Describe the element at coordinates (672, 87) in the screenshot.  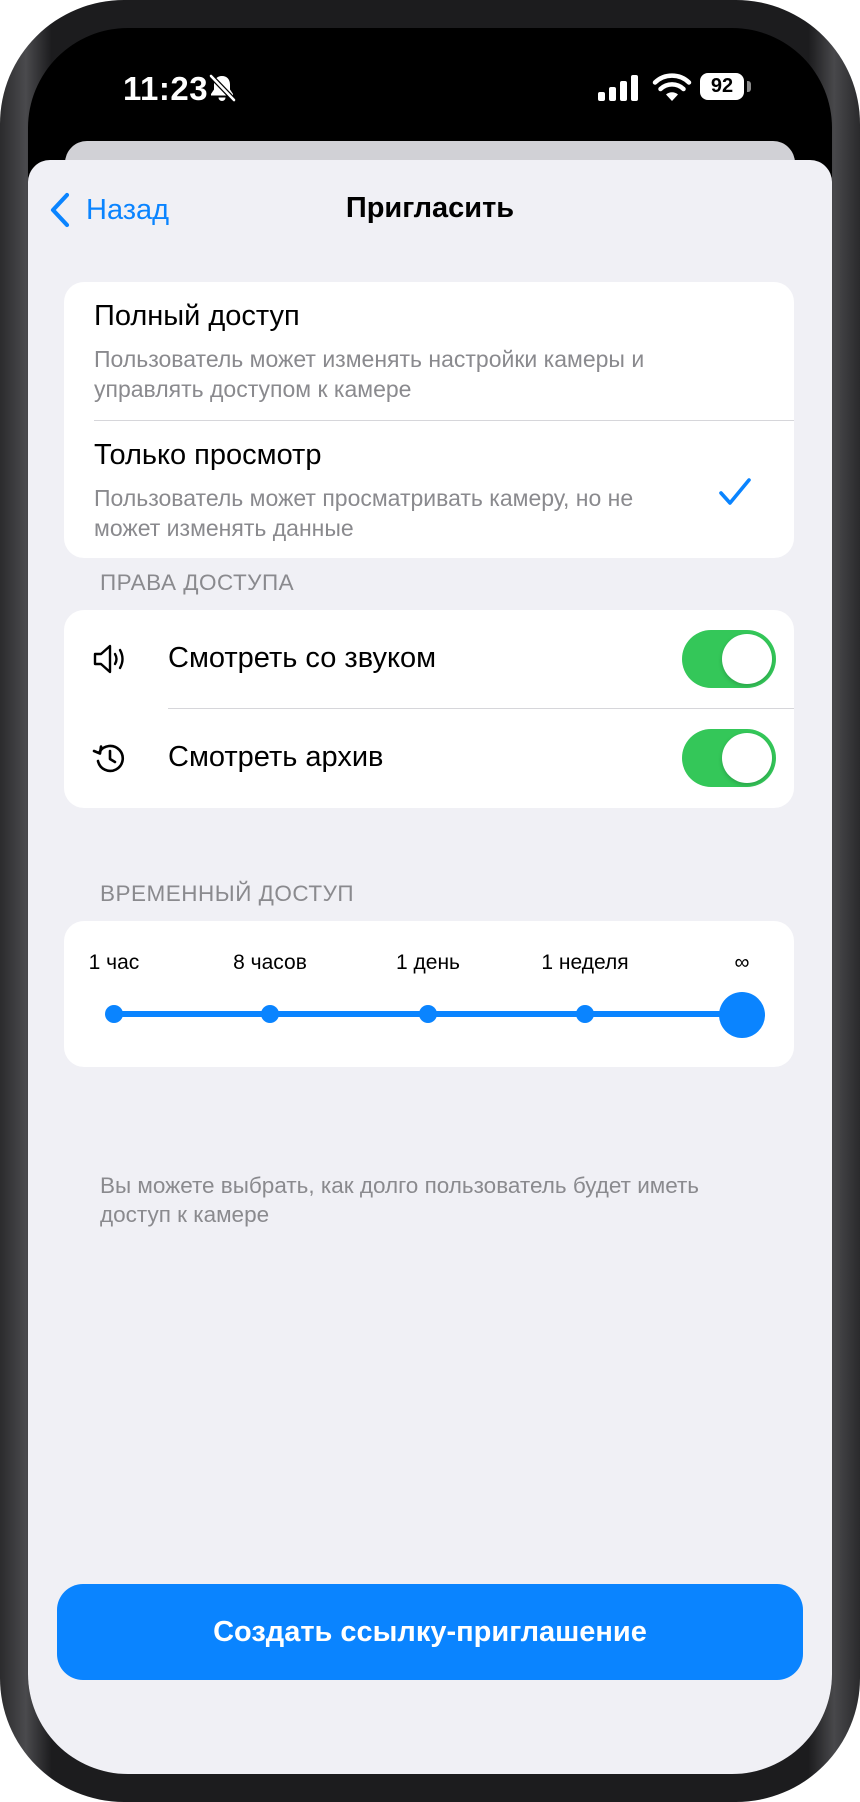
I see `wifi-icon` at that location.